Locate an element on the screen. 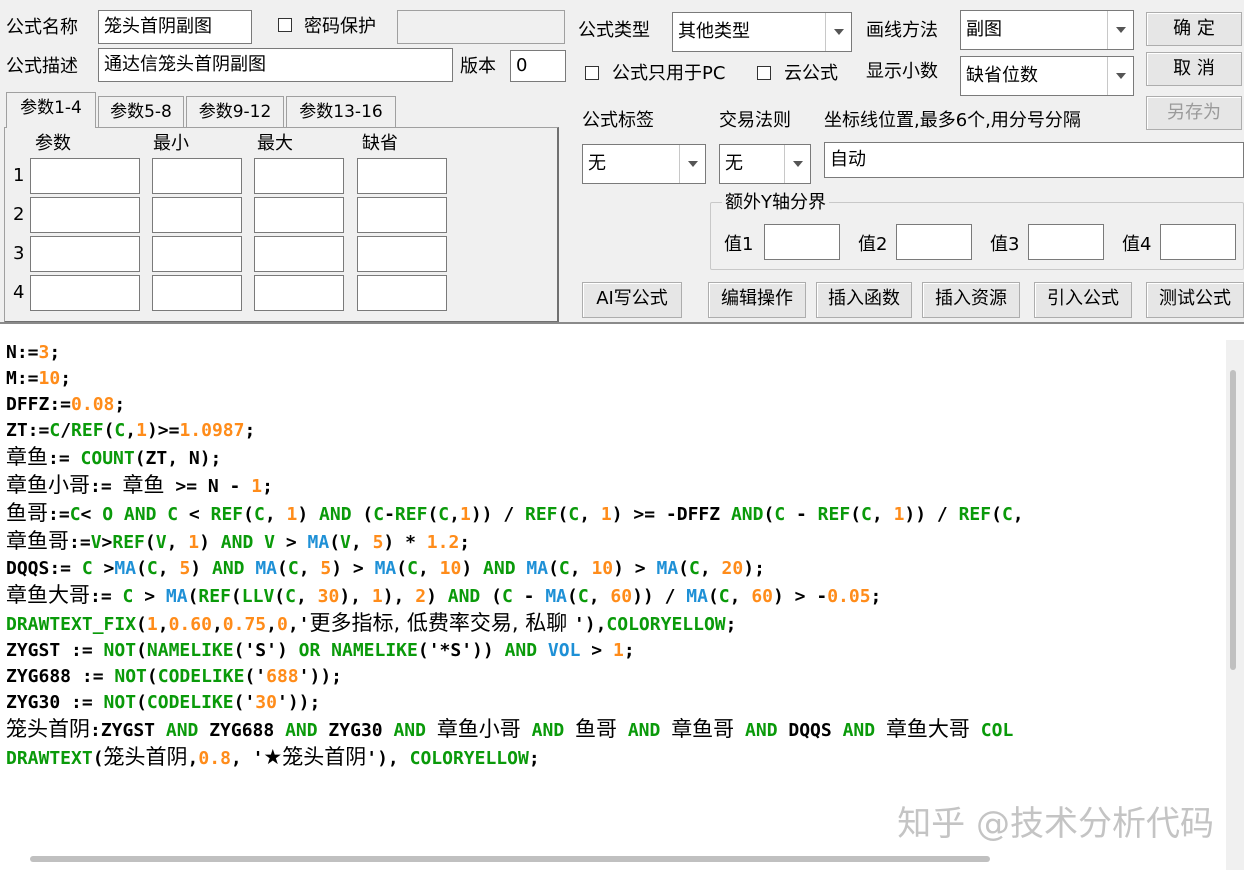 This screenshot has height=873, width=1244. cloud-label: 云公式 is located at coordinates (811, 73).